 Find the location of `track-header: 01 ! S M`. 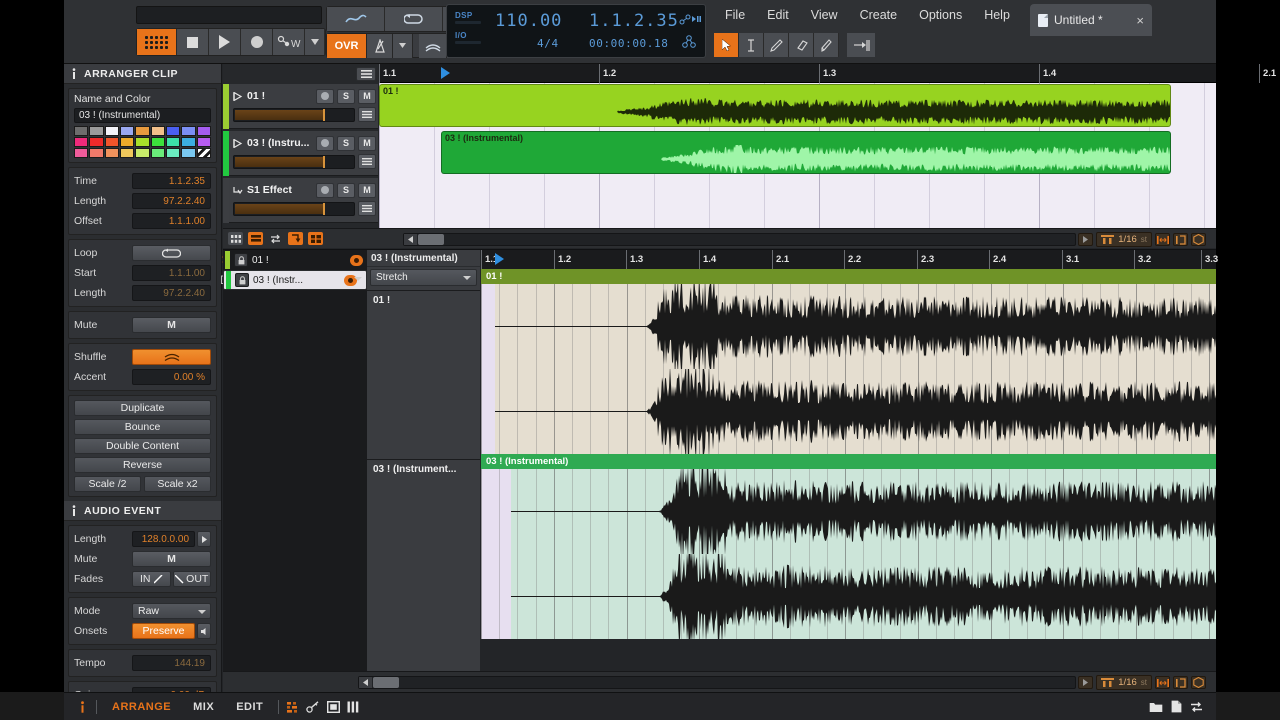

track-header: 01 ! S M is located at coordinates (300, 106).